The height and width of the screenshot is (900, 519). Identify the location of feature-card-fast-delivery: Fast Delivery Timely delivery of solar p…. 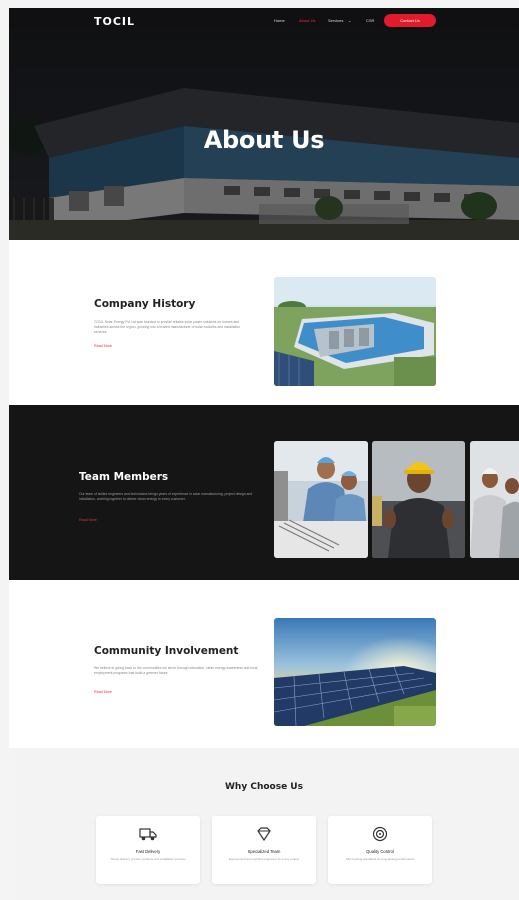
(148, 850).